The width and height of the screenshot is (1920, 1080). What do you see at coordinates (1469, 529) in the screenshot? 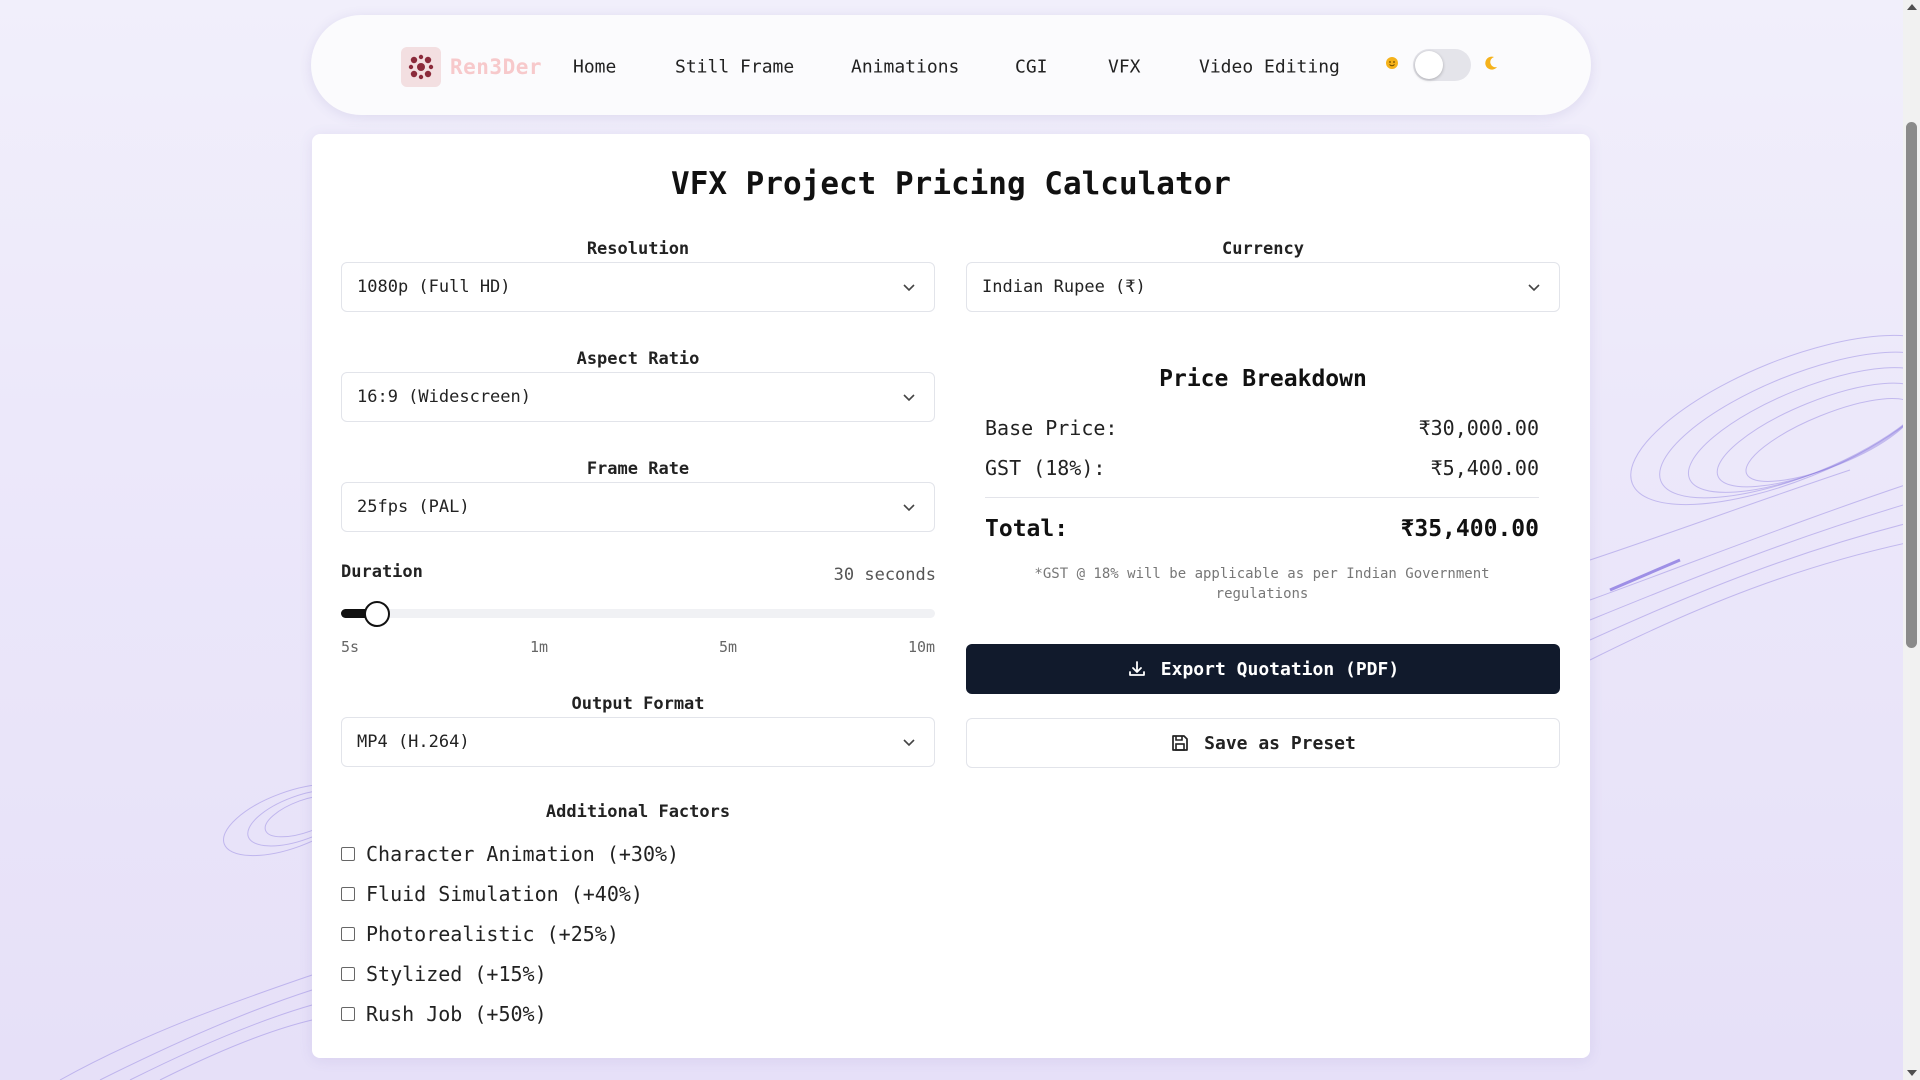
I see `total-value: ₹35,400.00` at bounding box center [1469, 529].